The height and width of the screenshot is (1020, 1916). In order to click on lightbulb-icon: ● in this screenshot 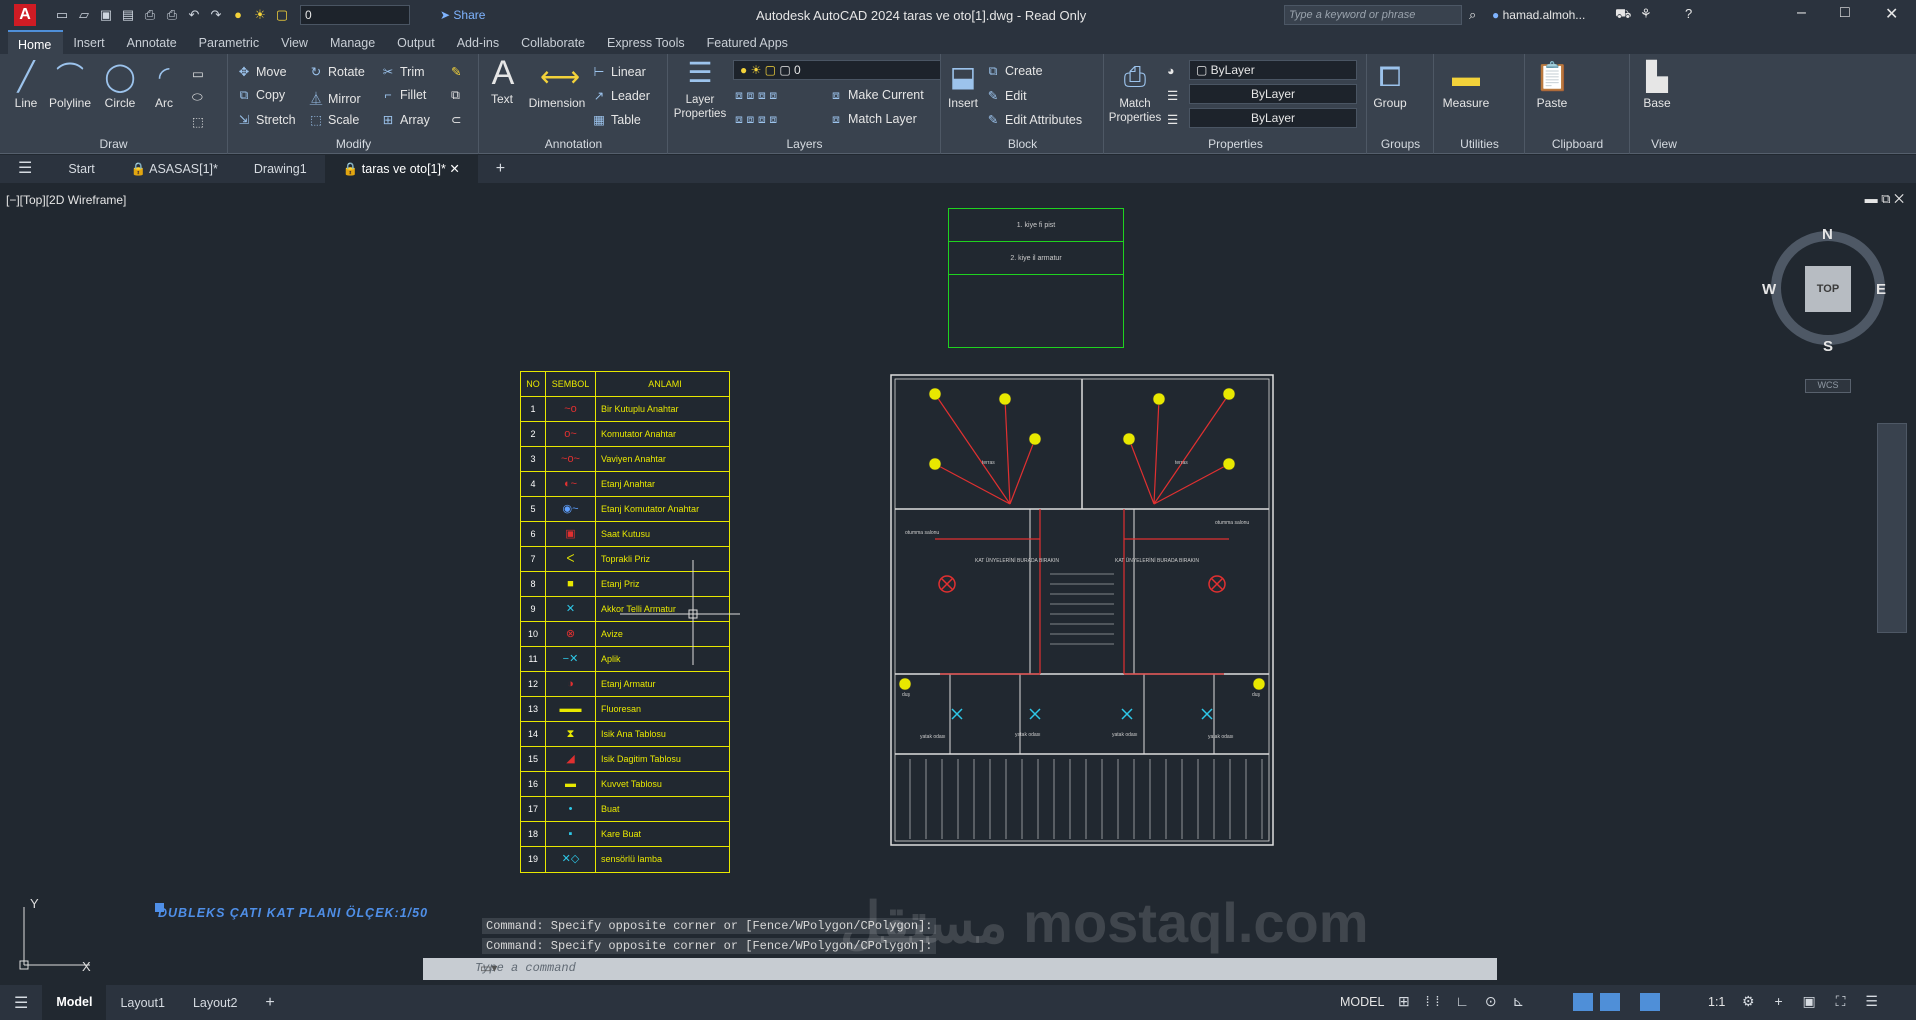, I will do `click(238, 15)`.